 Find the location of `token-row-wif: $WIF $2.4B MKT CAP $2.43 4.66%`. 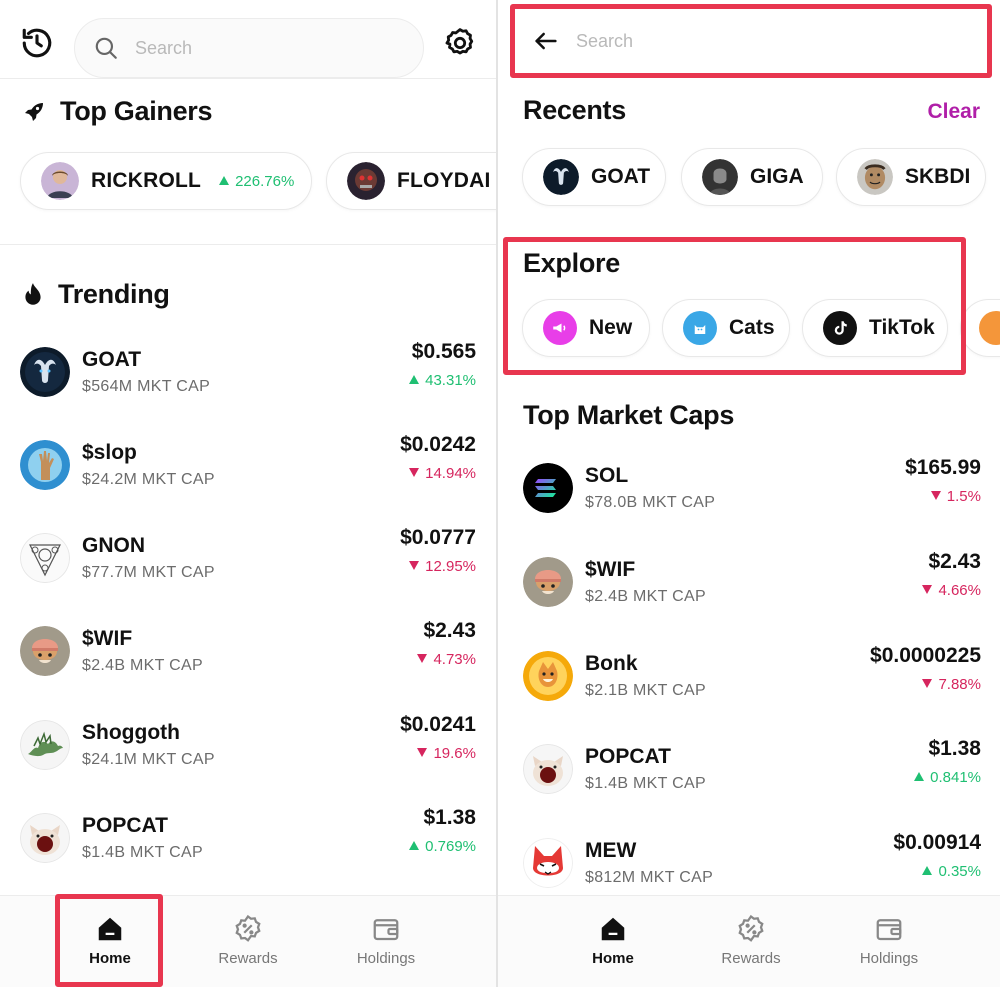

token-row-wif: $WIF $2.4B MKT CAP $2.43 4.66% is located at coordinates (752, 582).